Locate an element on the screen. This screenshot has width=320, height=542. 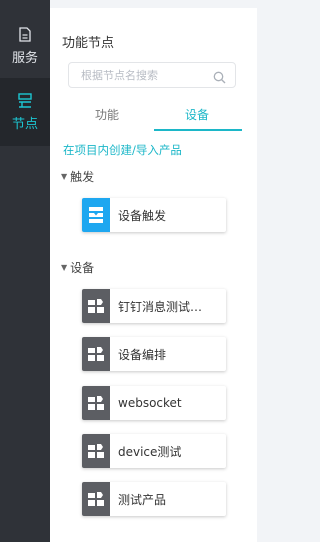
tab-active-indicator is located at coordinates (198, 130).